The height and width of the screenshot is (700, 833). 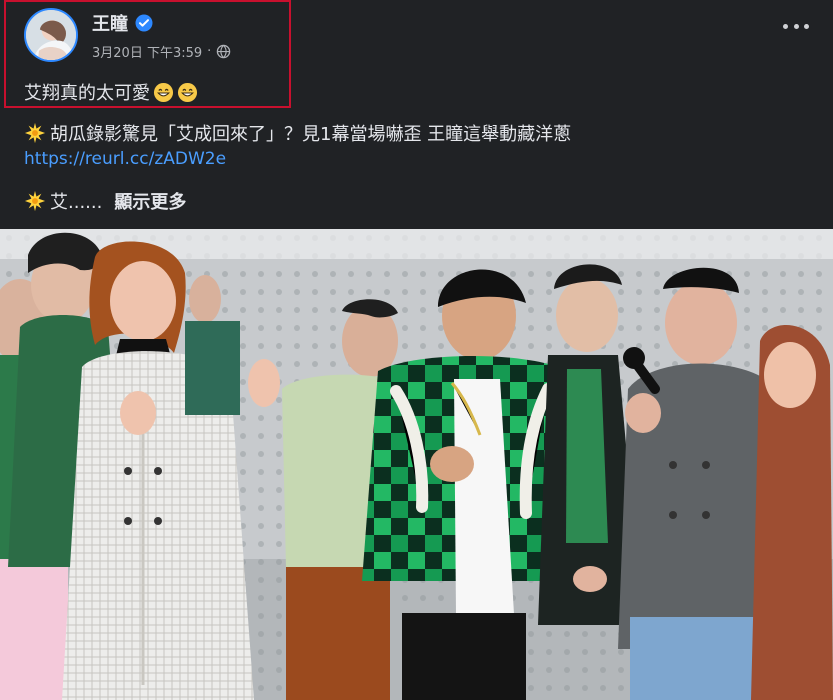 I want to click on avatar-image, so click(x=51, y=35).